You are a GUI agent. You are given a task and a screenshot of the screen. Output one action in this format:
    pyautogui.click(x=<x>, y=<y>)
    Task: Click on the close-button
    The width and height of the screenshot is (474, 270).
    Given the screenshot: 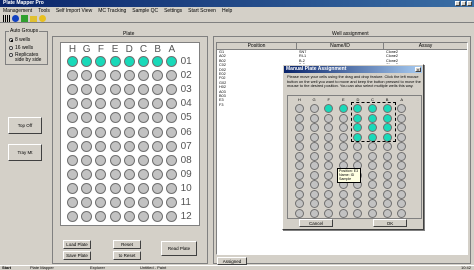 What is the action you would take?
    pyautogui.click(x=469, y=3)
    